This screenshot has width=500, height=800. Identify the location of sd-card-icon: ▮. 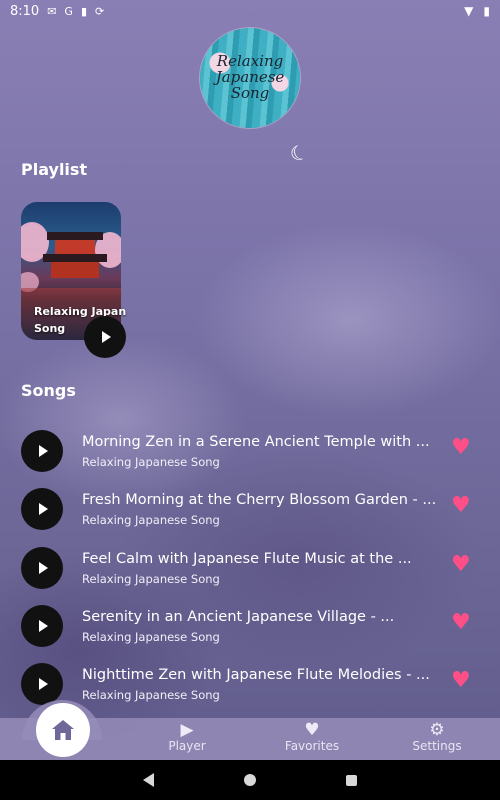
(84, 11).